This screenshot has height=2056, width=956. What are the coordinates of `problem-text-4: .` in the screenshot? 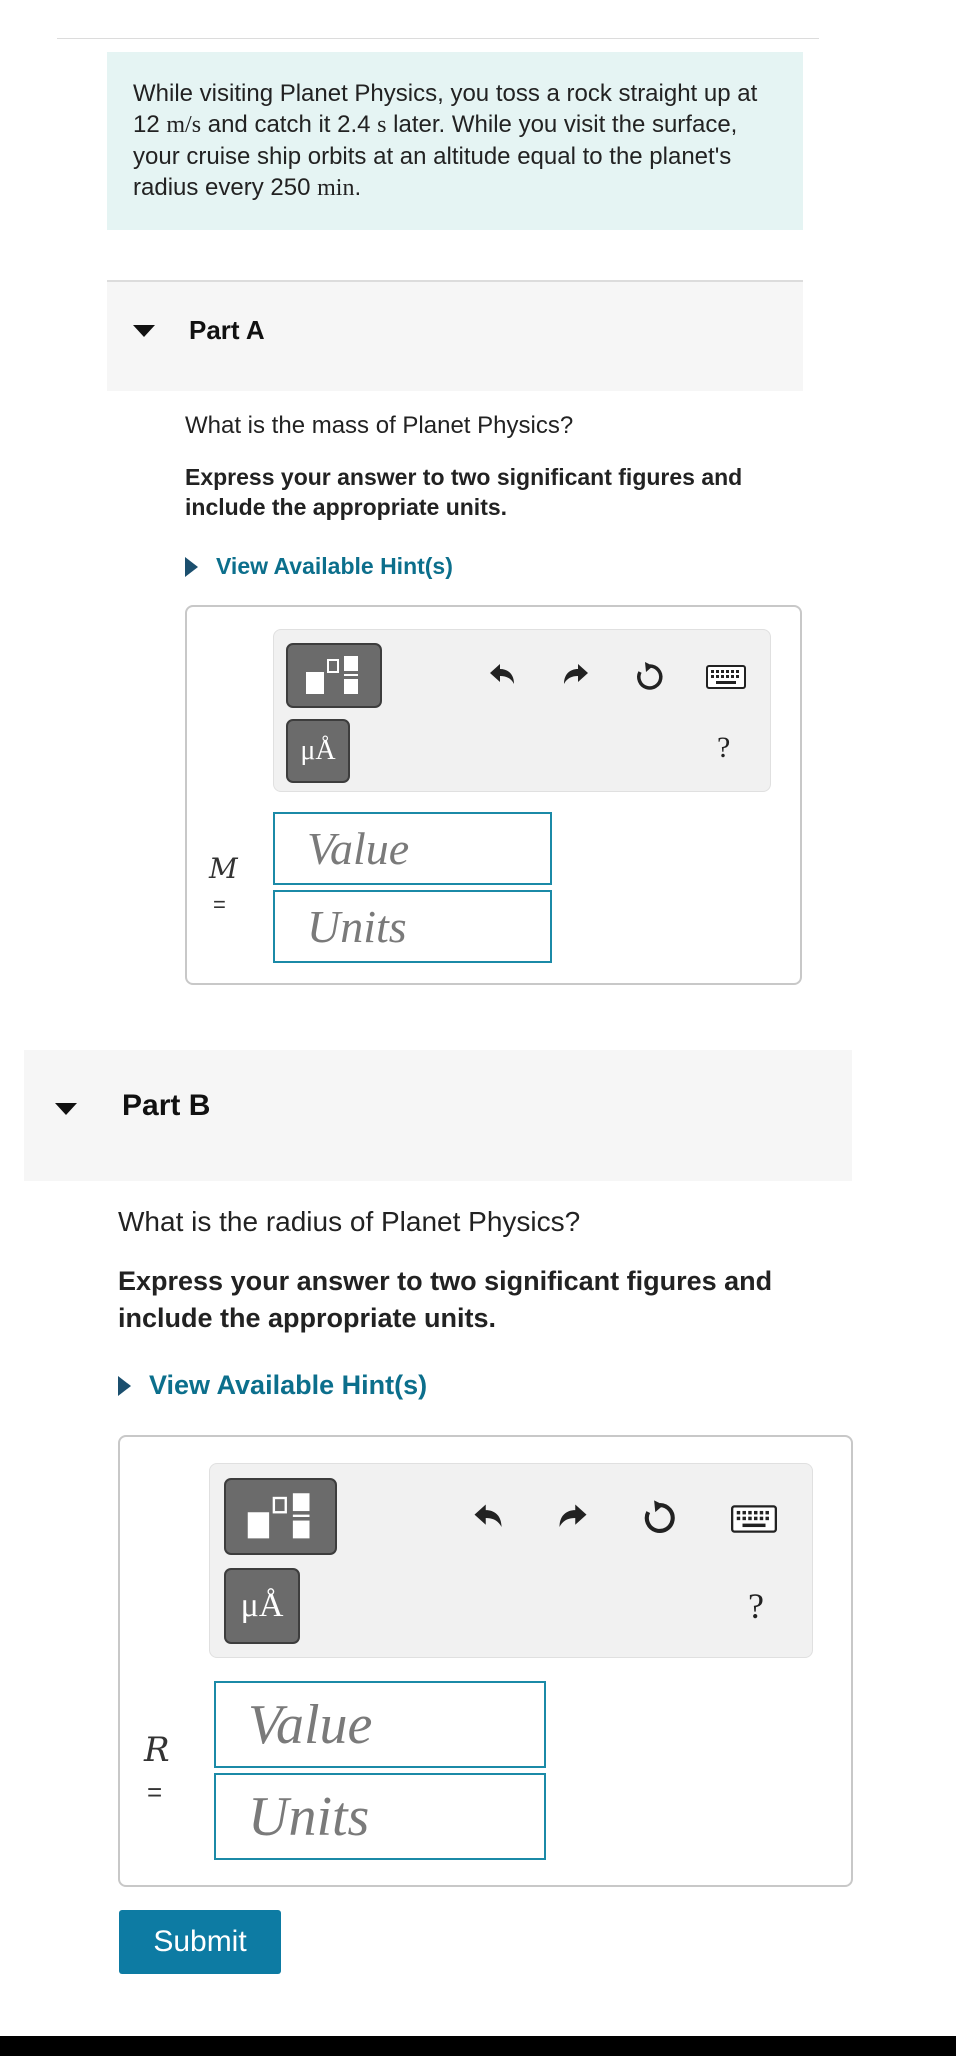 It's located at (358, 187).